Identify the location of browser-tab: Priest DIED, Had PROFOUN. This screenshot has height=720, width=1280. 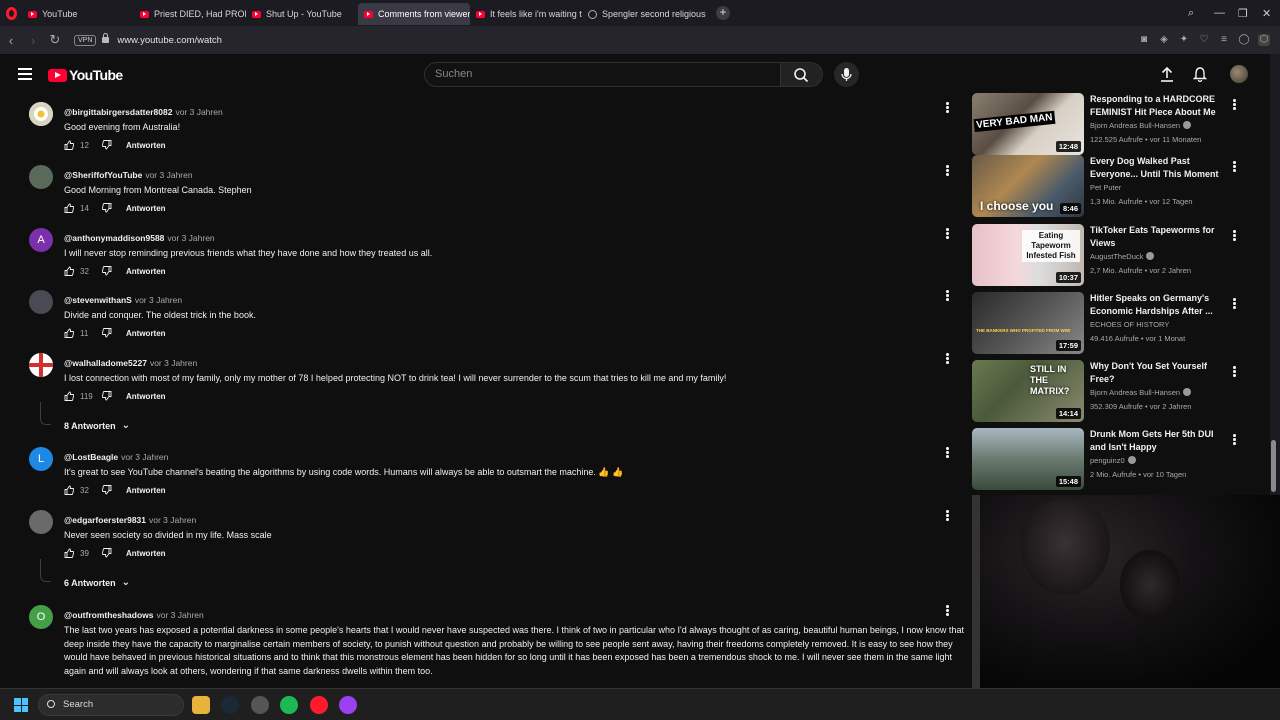
(190, 14).